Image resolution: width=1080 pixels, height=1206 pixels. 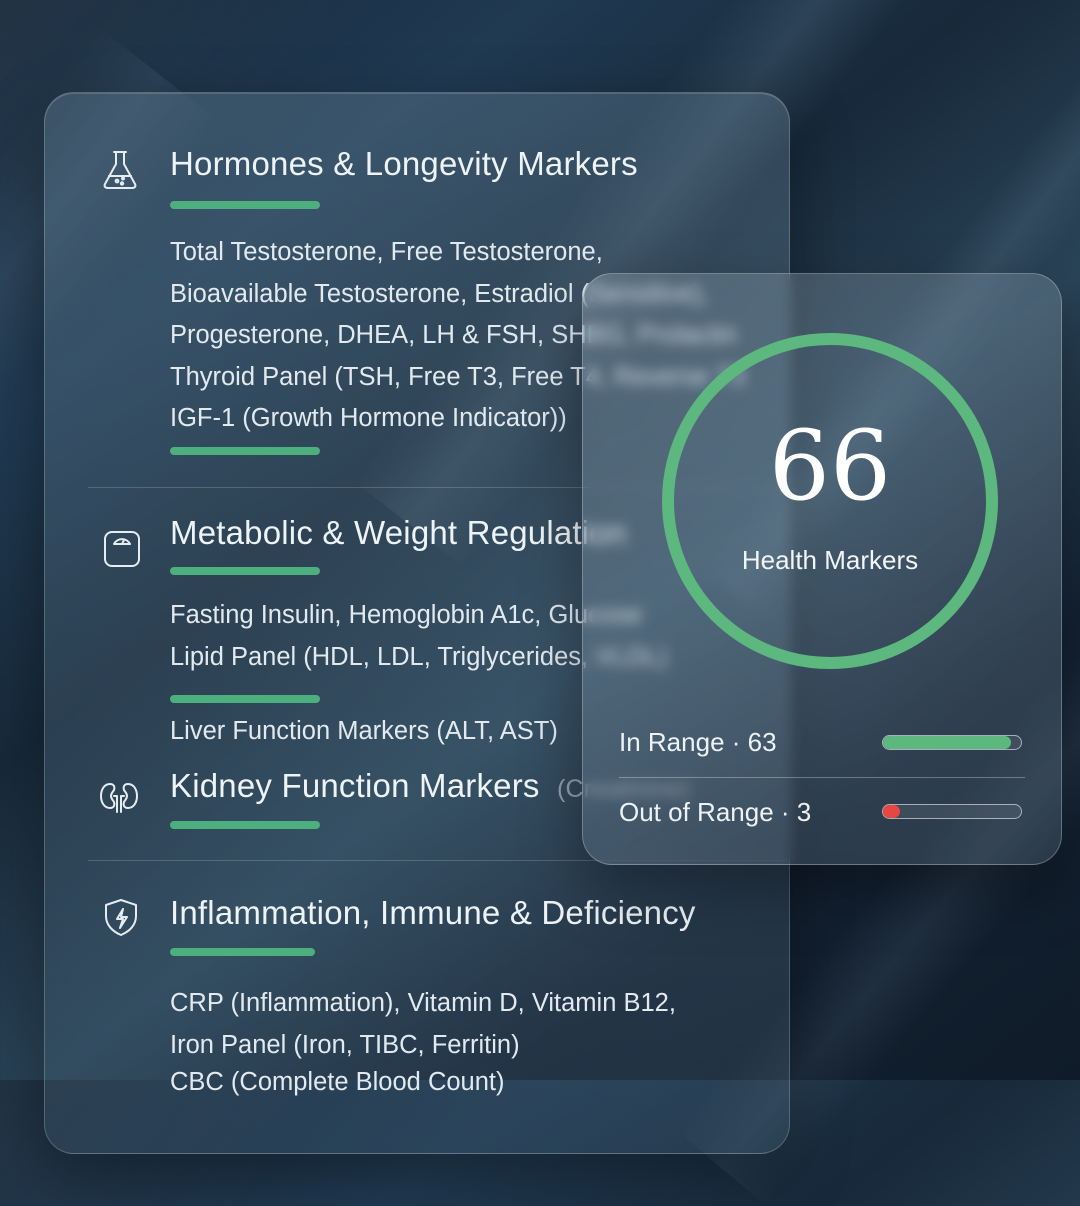 What do you see at coordinates (122, 549) in the screenshot?
I see `scale-icon` at bounding box center [122, 549].